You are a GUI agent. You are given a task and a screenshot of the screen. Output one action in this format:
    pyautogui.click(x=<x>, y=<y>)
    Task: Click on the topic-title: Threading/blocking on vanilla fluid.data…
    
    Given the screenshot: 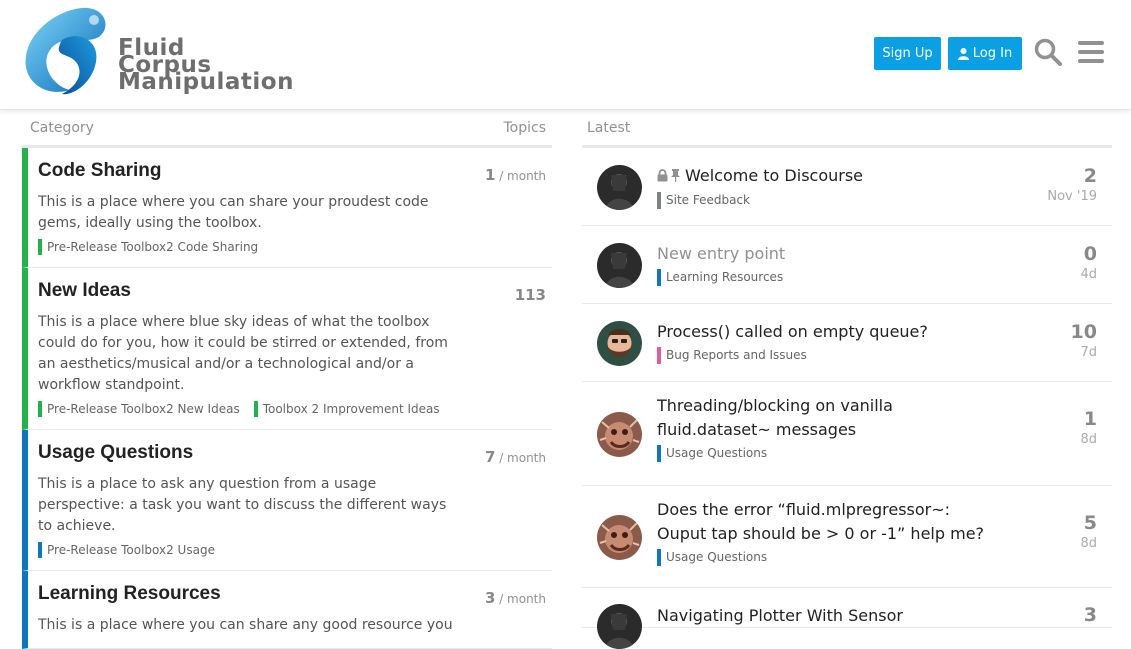 What is the action you would take?
    pyautogui.click(x=827, y=418)
    